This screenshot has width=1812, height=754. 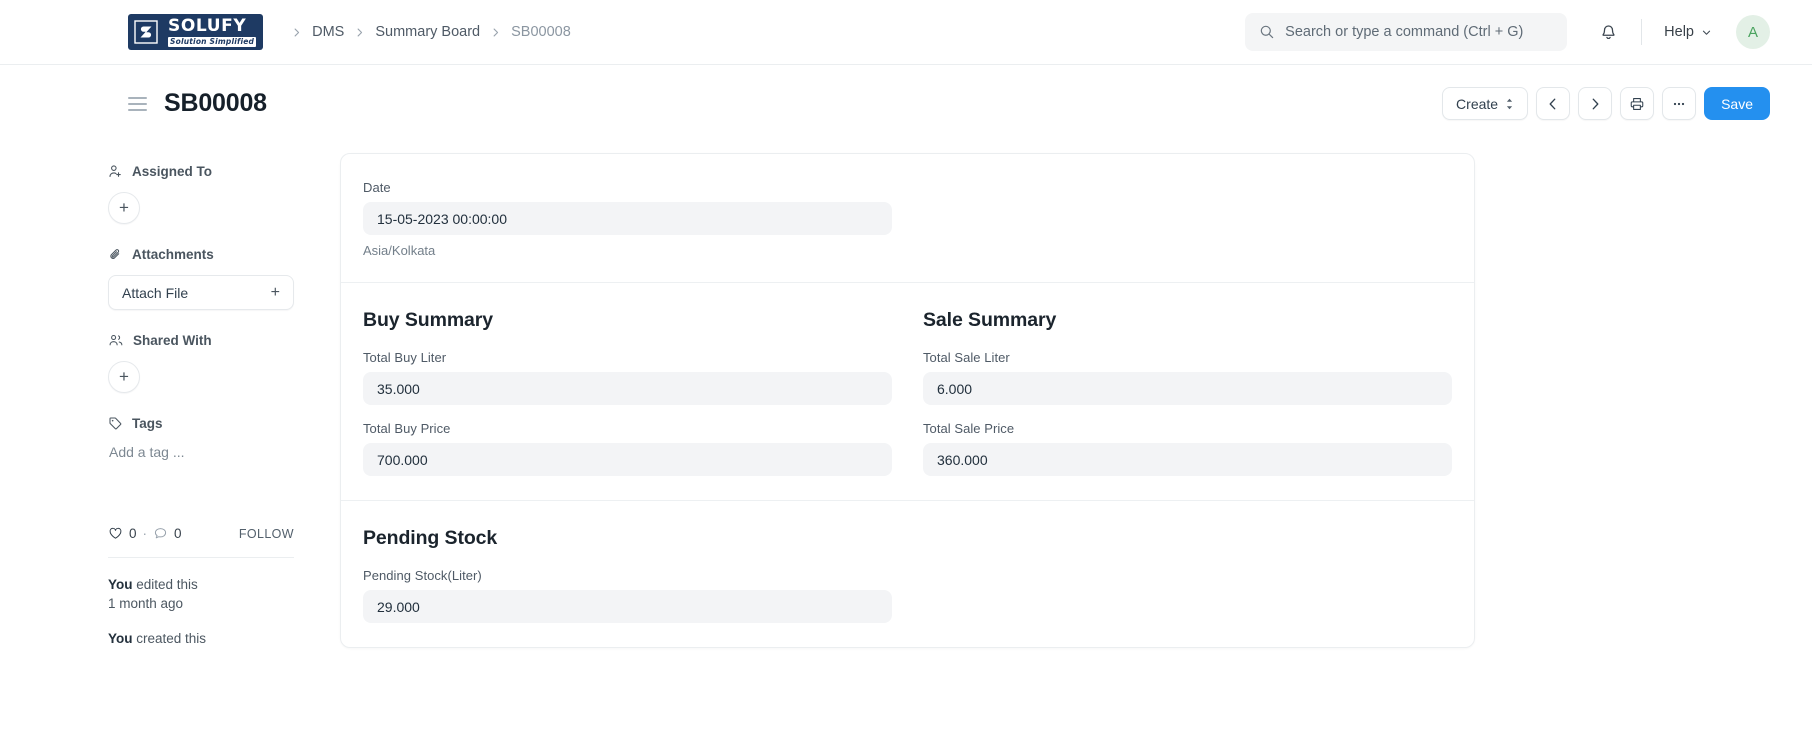 I want to click on field-total-sale-price: Total Sale Price, so click(x=1187, y=448).